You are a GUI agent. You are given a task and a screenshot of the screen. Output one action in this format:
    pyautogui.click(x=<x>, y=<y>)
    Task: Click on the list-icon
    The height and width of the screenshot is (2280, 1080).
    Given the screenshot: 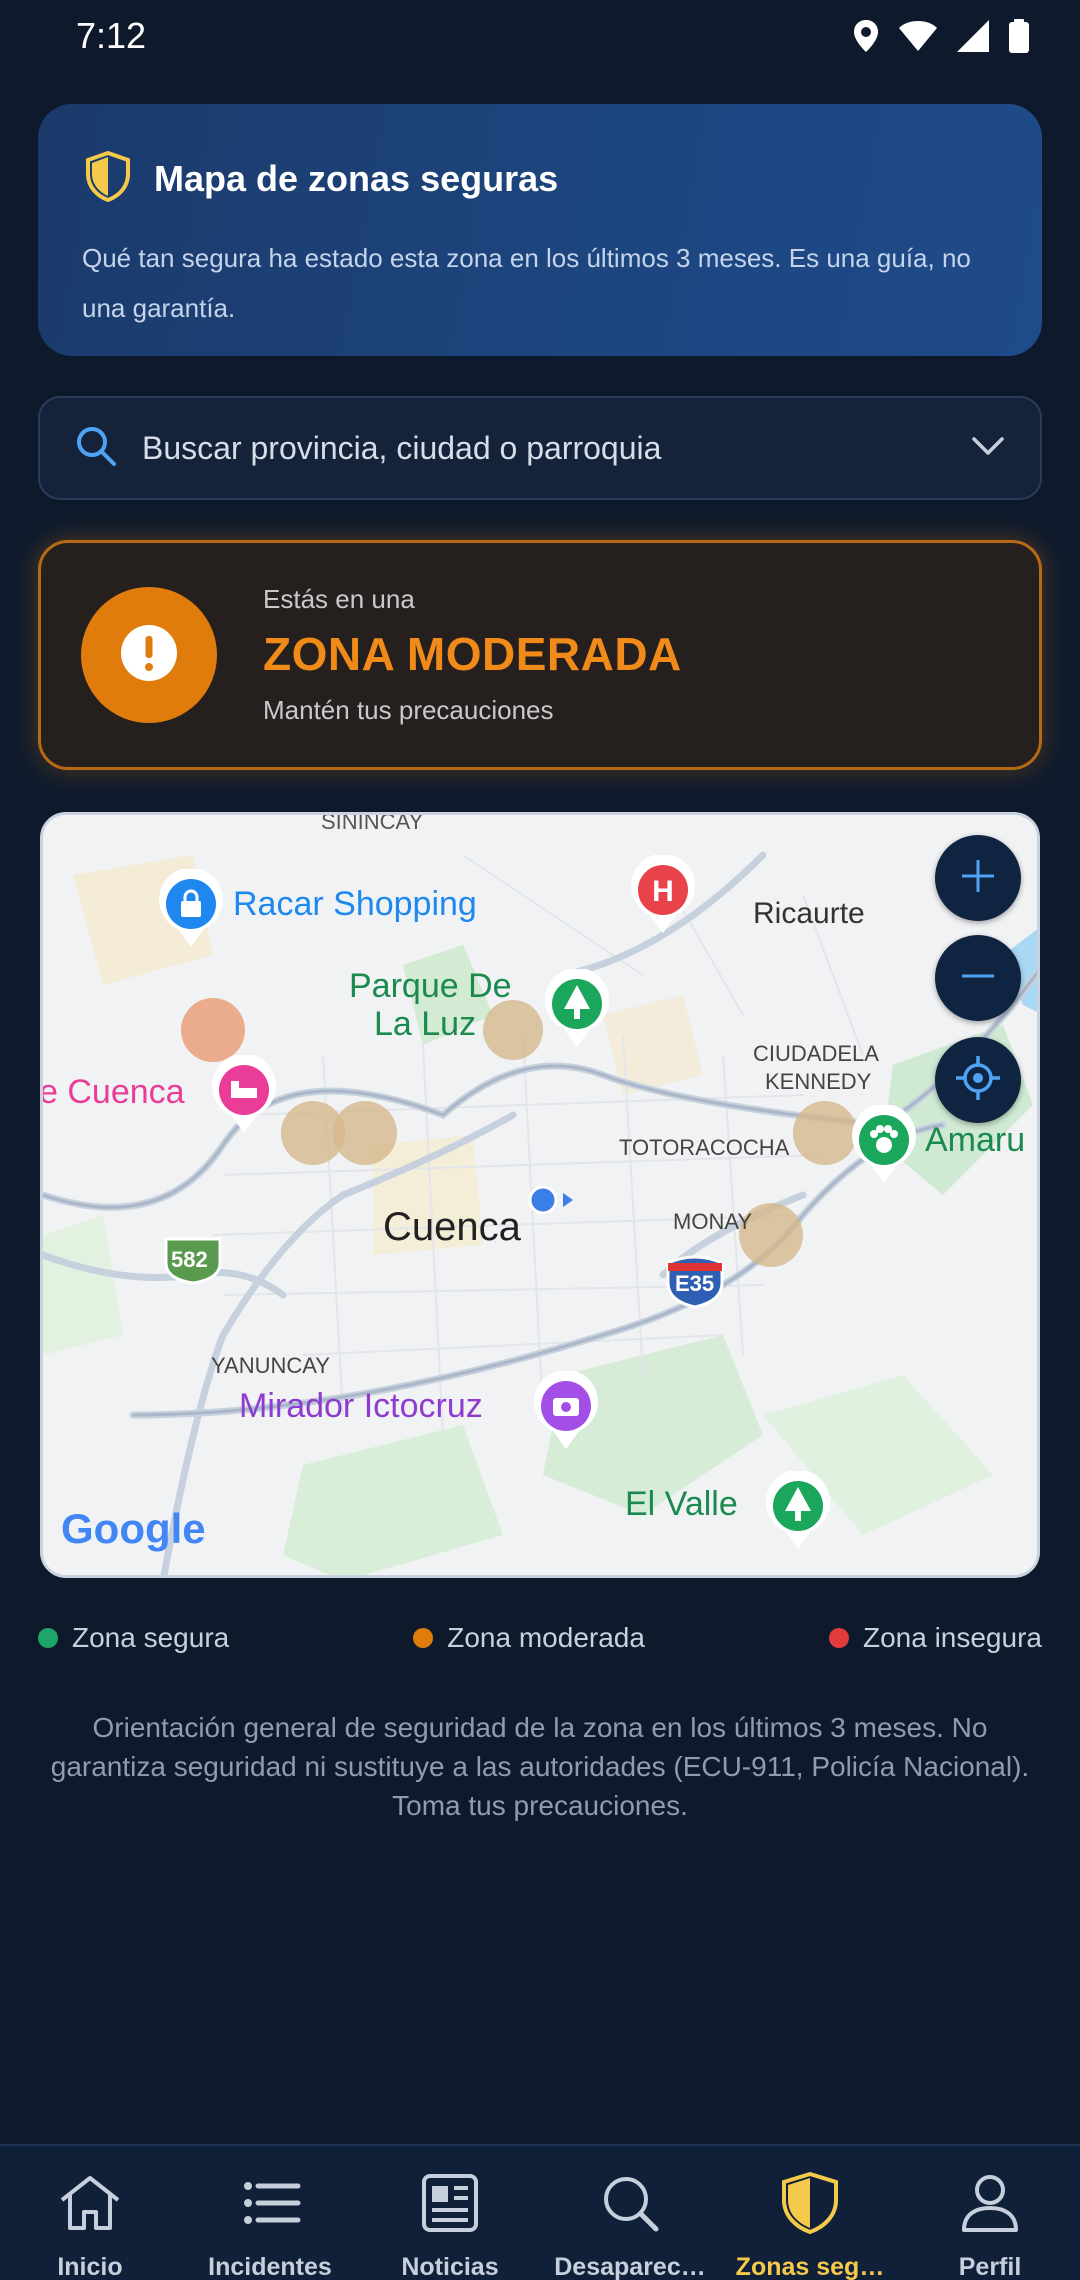 What is the action you would take?
    pyautogui.click(x=270, y=2205)
    